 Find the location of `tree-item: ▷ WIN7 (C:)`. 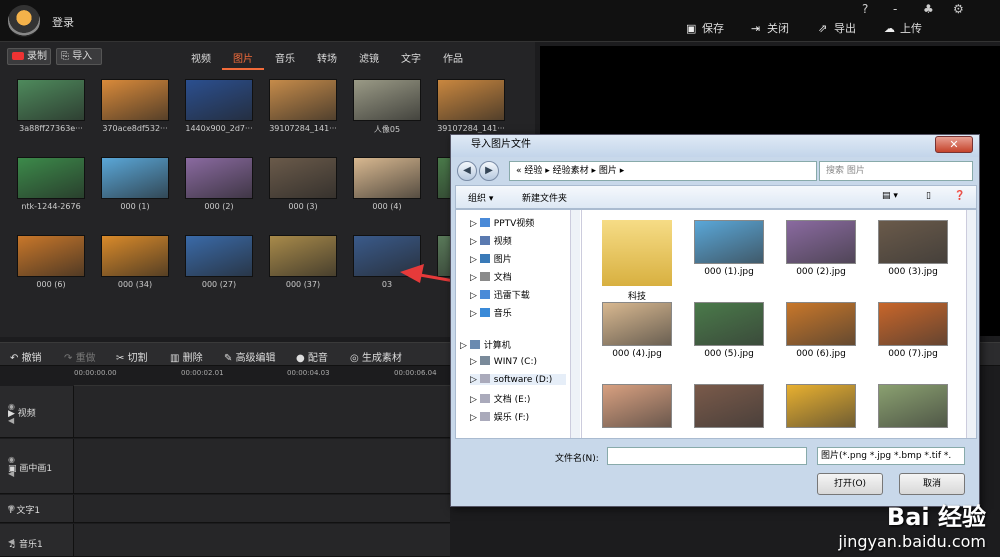

tree-item: ▷ WIN7 (C:) is located at coordinates (503, 361).